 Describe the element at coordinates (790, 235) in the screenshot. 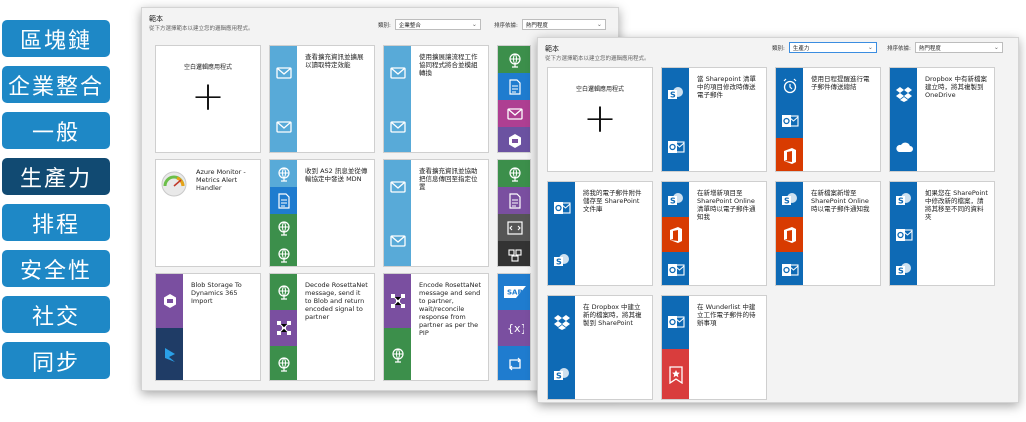

I see `office-icon` at that location.